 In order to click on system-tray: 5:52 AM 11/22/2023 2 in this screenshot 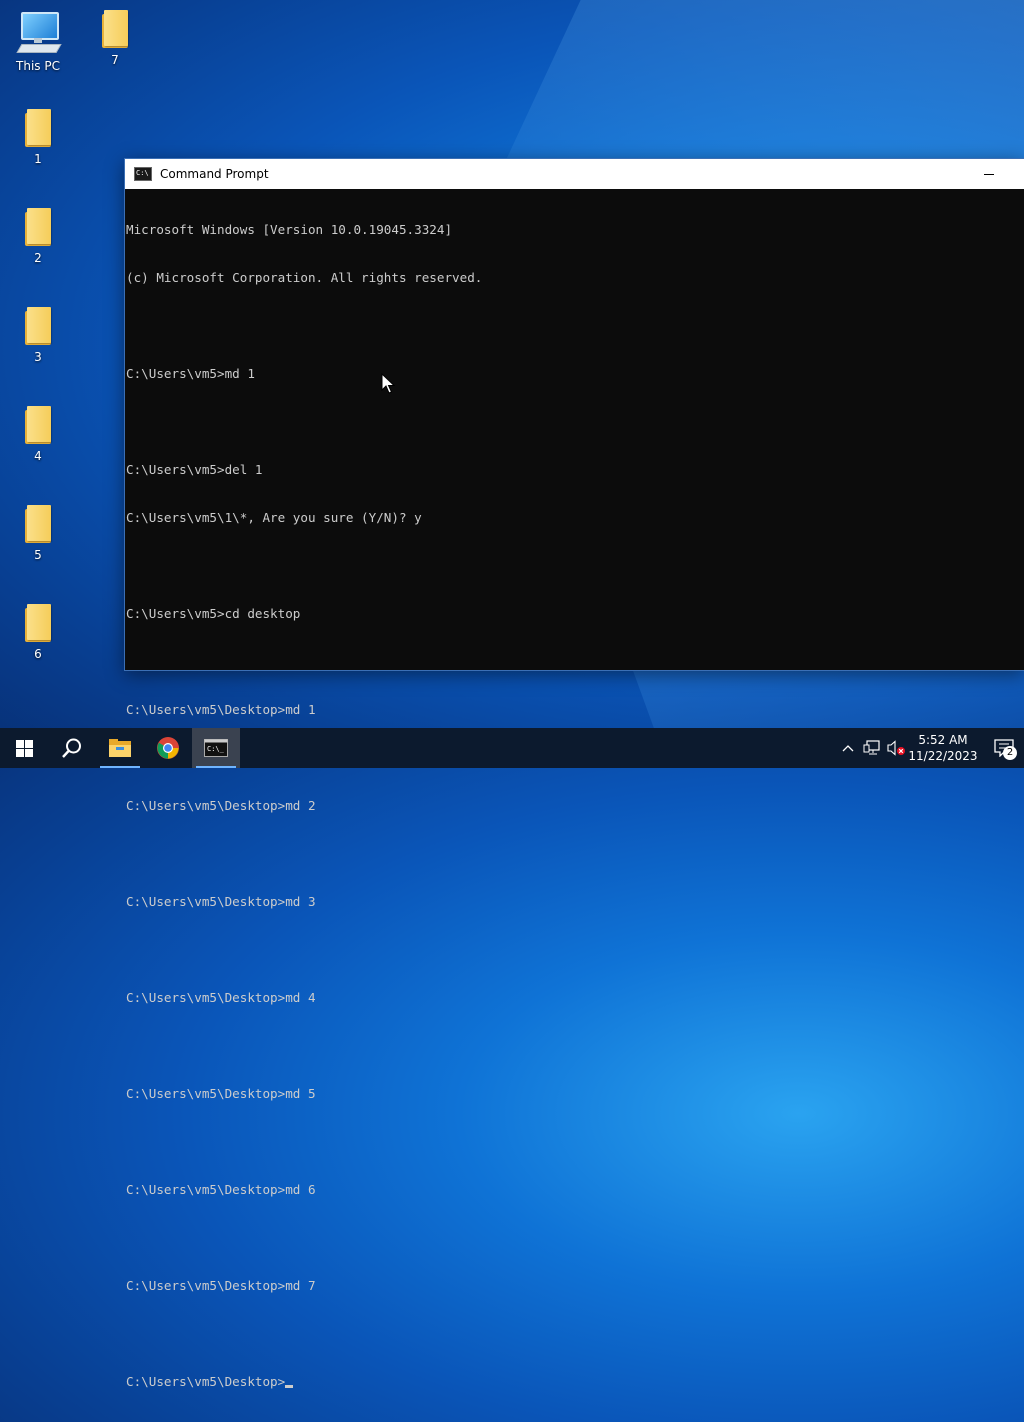, I will do `click(930, 748)`.